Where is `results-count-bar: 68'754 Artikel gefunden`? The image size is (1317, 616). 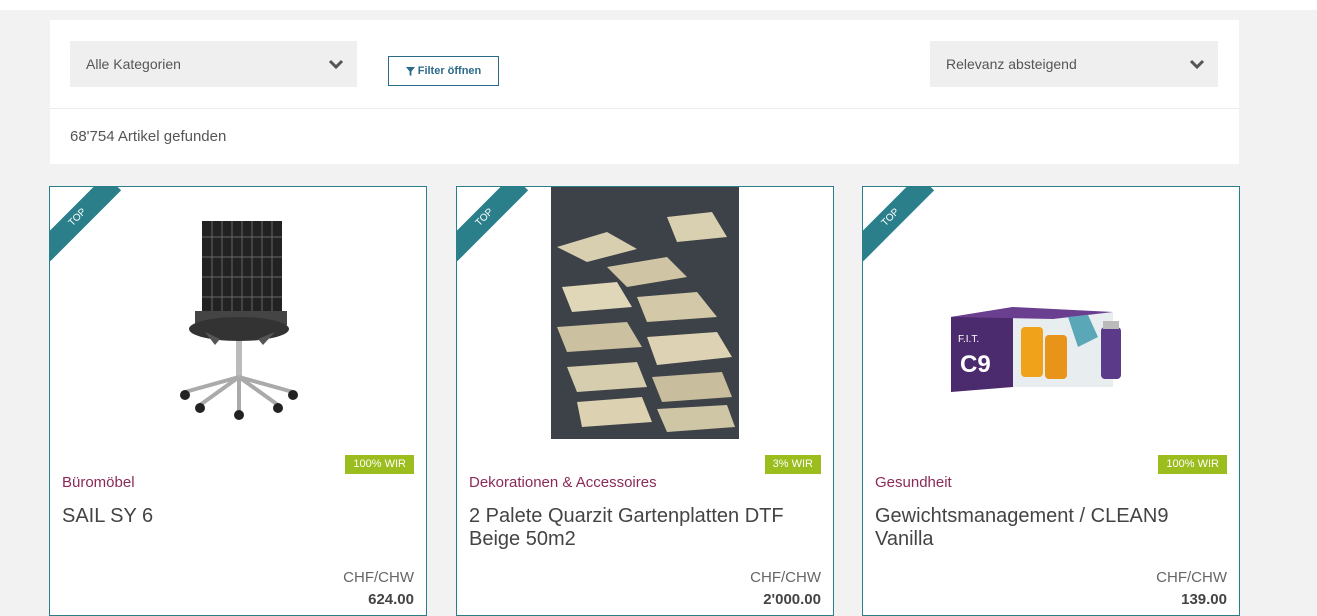 results-count-bar: 68'754 Artikel gefunden is located at coordinates (644, 136).